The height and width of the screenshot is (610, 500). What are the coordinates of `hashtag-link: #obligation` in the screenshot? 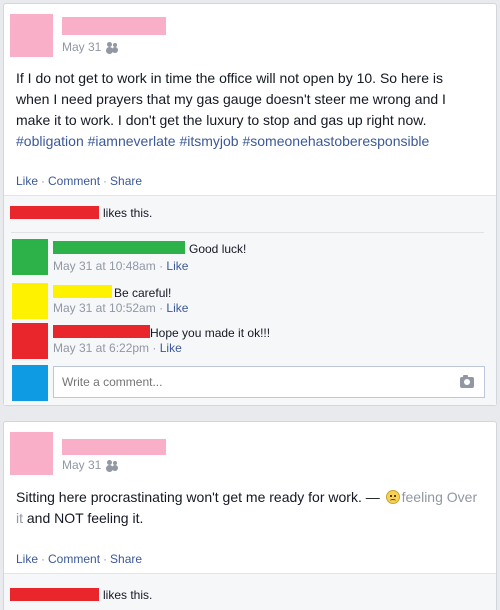 It's located at (50, 141).